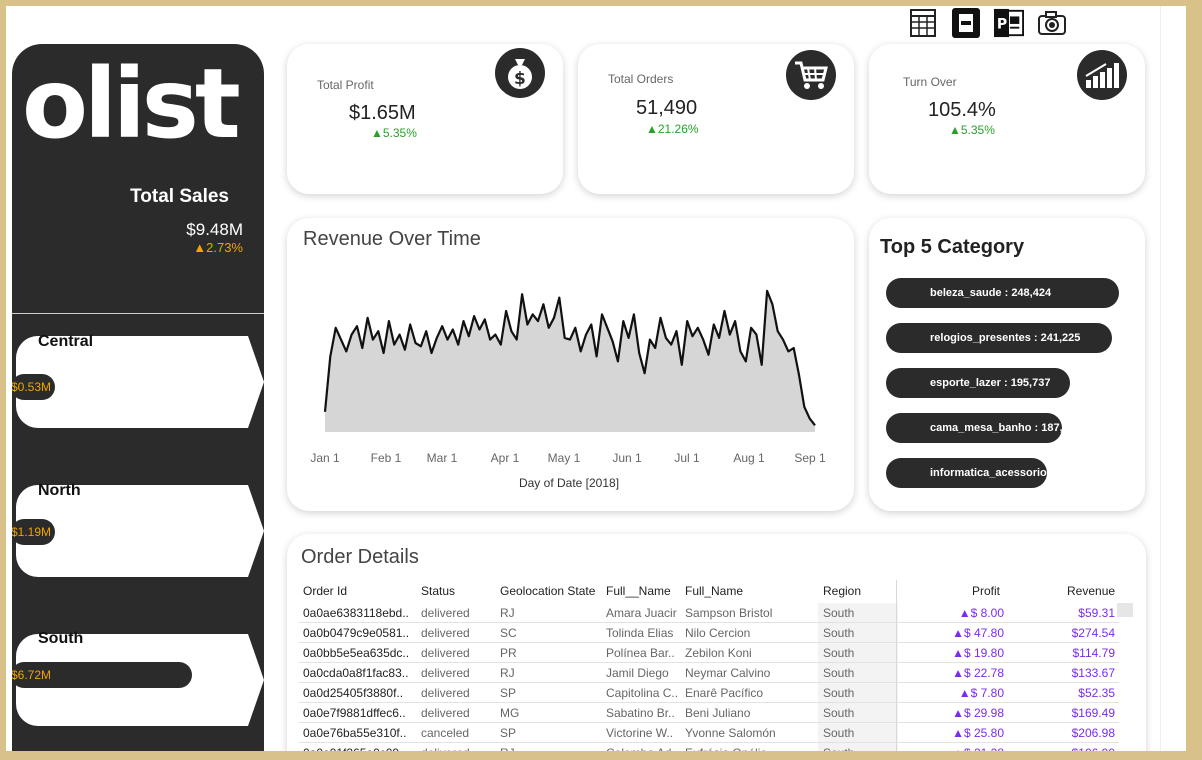 Image resolution: width=1202 pixels, height=760 pixels. What do you see at coordinates (729, 613) in the screenshot?
I see `full-name-2-cell: Sampson Bristol` at bounding box center [729, 613].